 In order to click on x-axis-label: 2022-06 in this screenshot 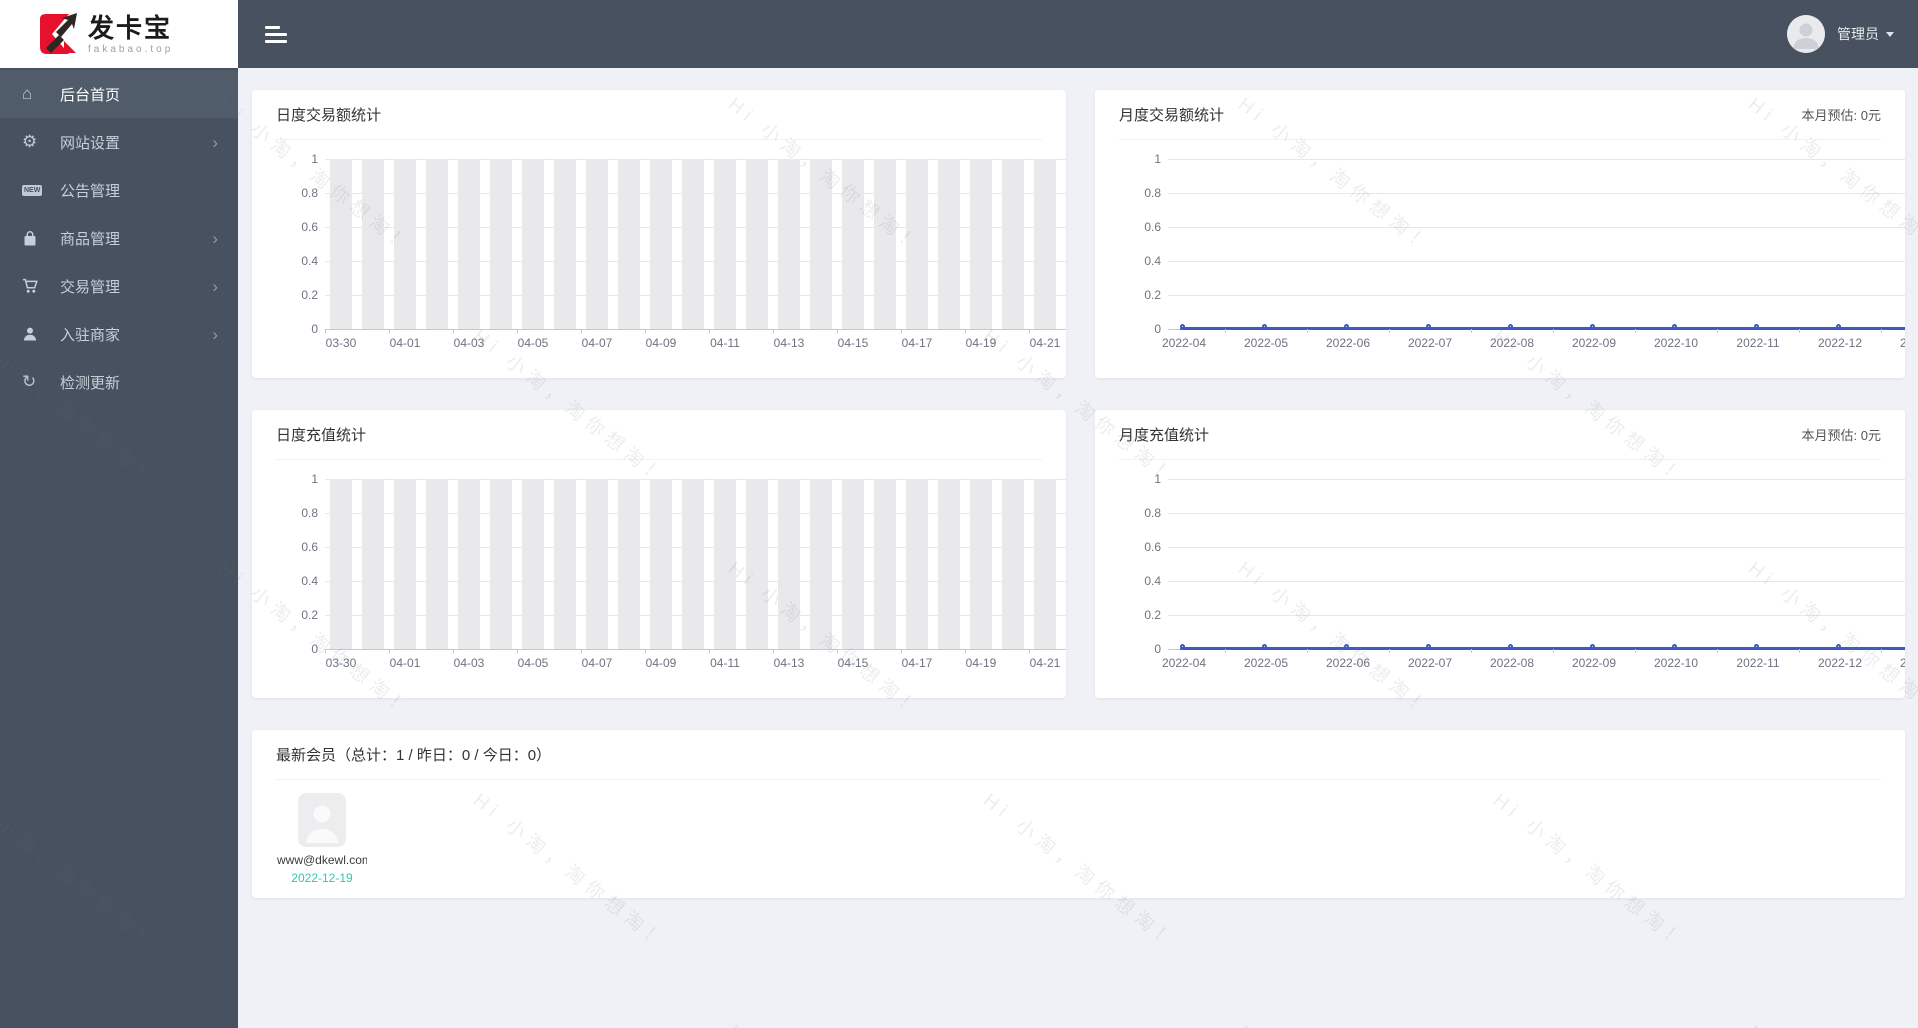, I will do `click(1348, 343)`.